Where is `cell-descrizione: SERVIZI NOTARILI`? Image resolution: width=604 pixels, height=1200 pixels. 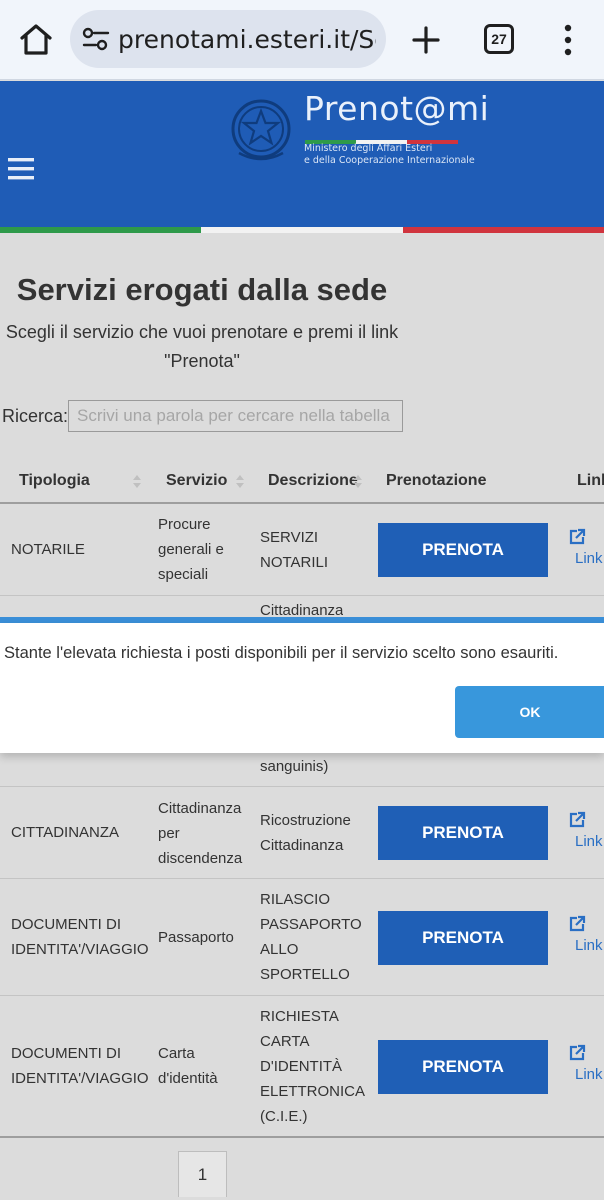 cell-descrizione: SERVIZI NOTARILI is located at coordinates (294, 550).